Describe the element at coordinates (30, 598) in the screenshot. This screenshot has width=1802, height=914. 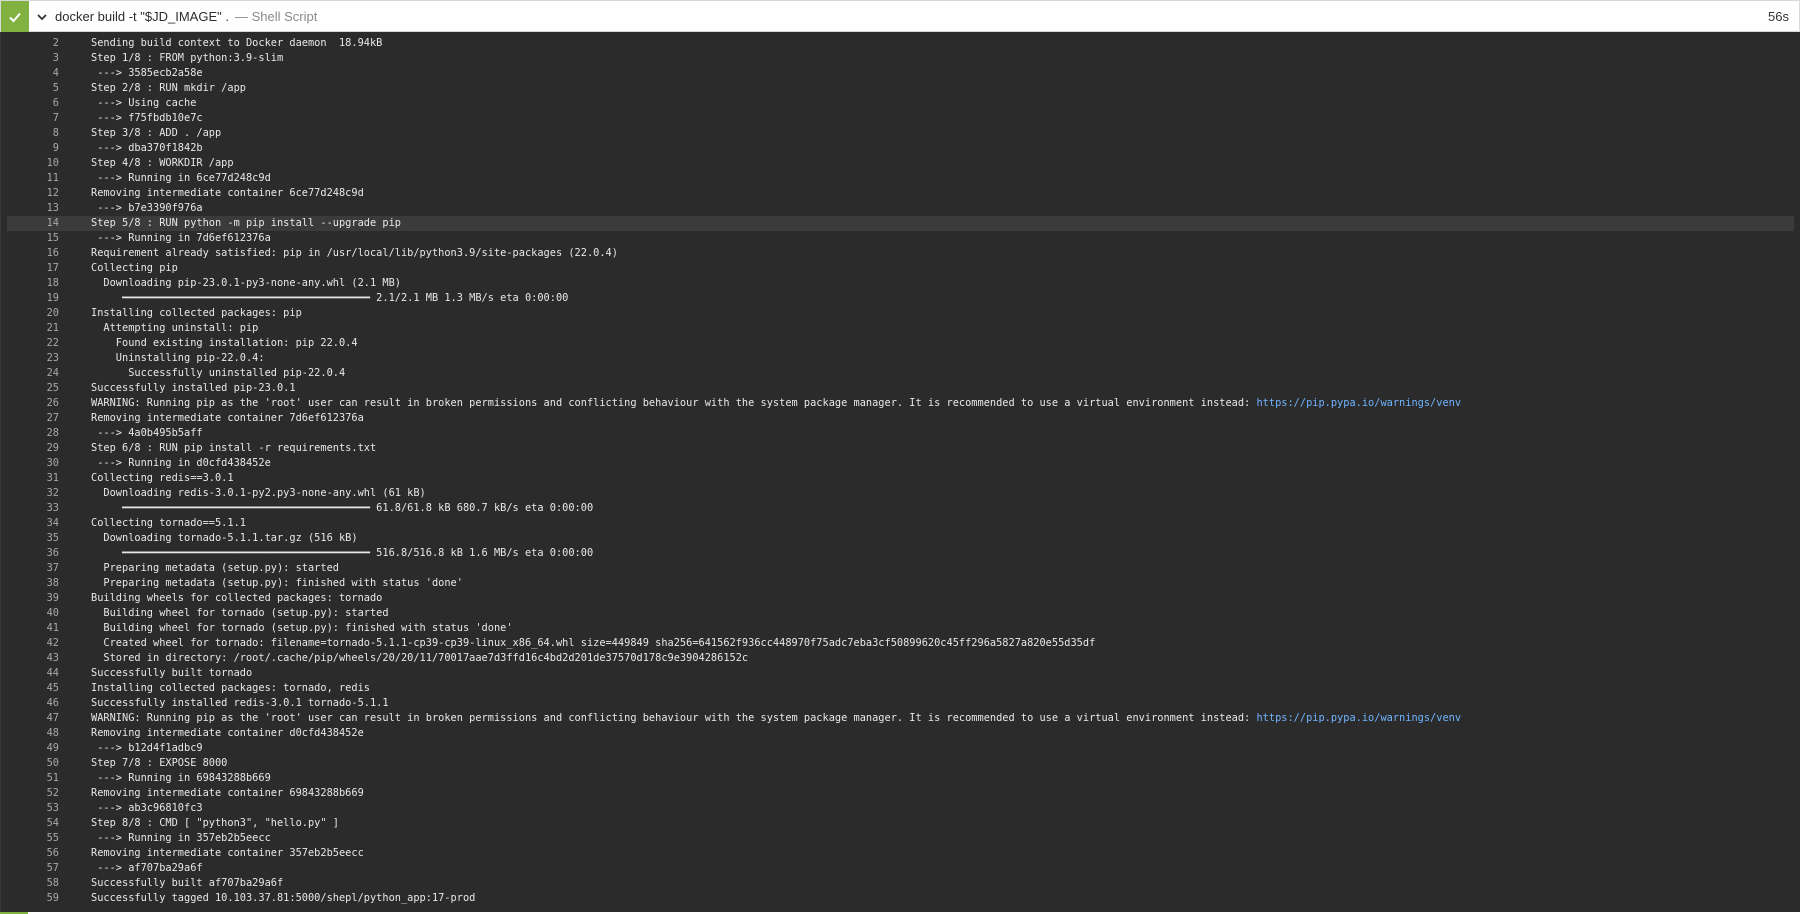
I see `line-number: 39` at that location.